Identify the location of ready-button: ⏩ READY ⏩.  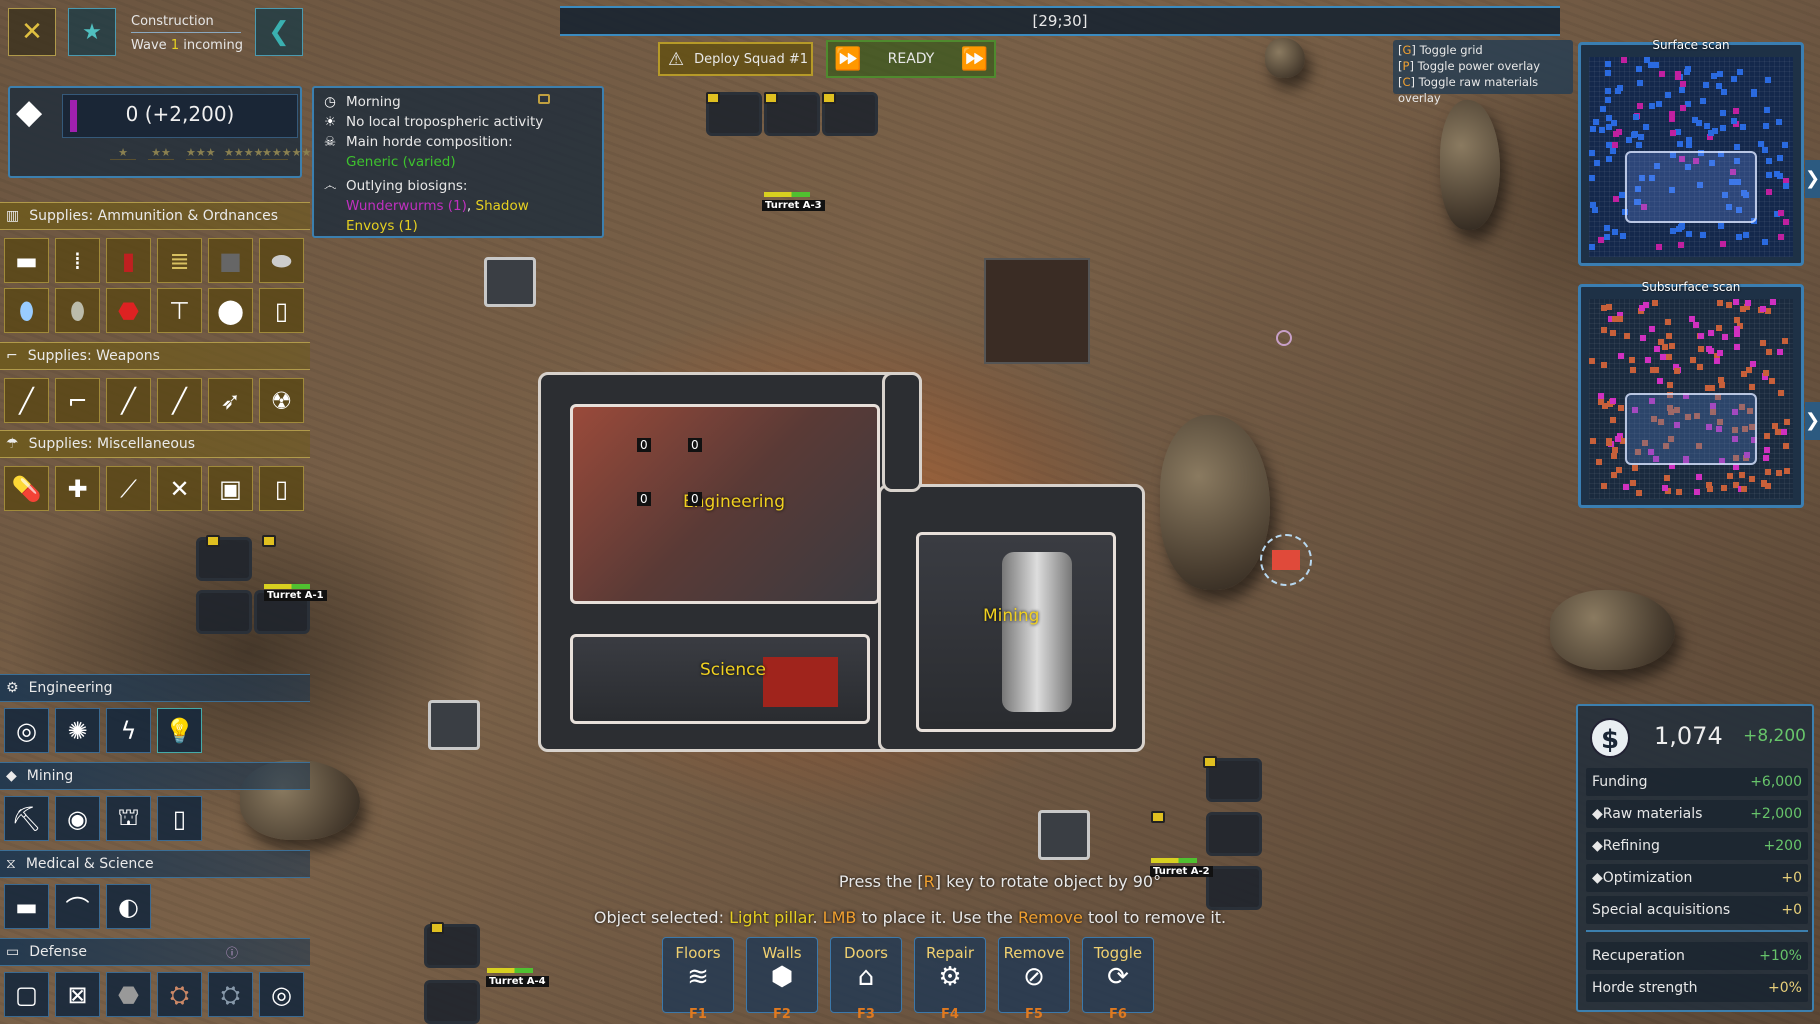
(911, 59).